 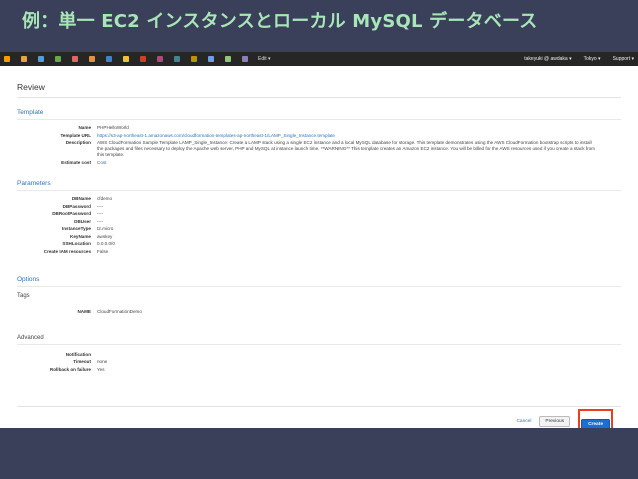 What do you see at coordinates (82, 362) in the screenshot?
I see `advanced-label: Timeout` at bounding box center [82, 362].